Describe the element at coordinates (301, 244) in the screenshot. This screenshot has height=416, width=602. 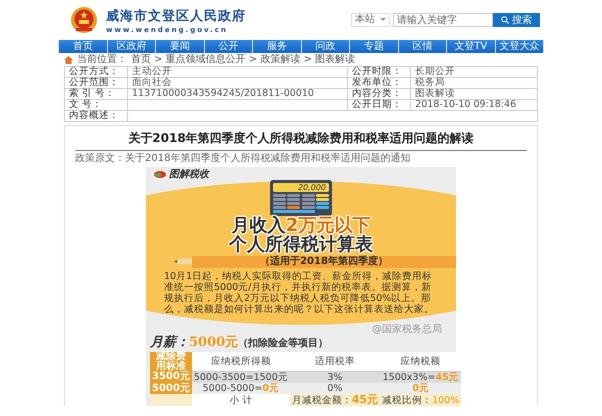
I see `poster-title: 个人所得税计算表` at that location.